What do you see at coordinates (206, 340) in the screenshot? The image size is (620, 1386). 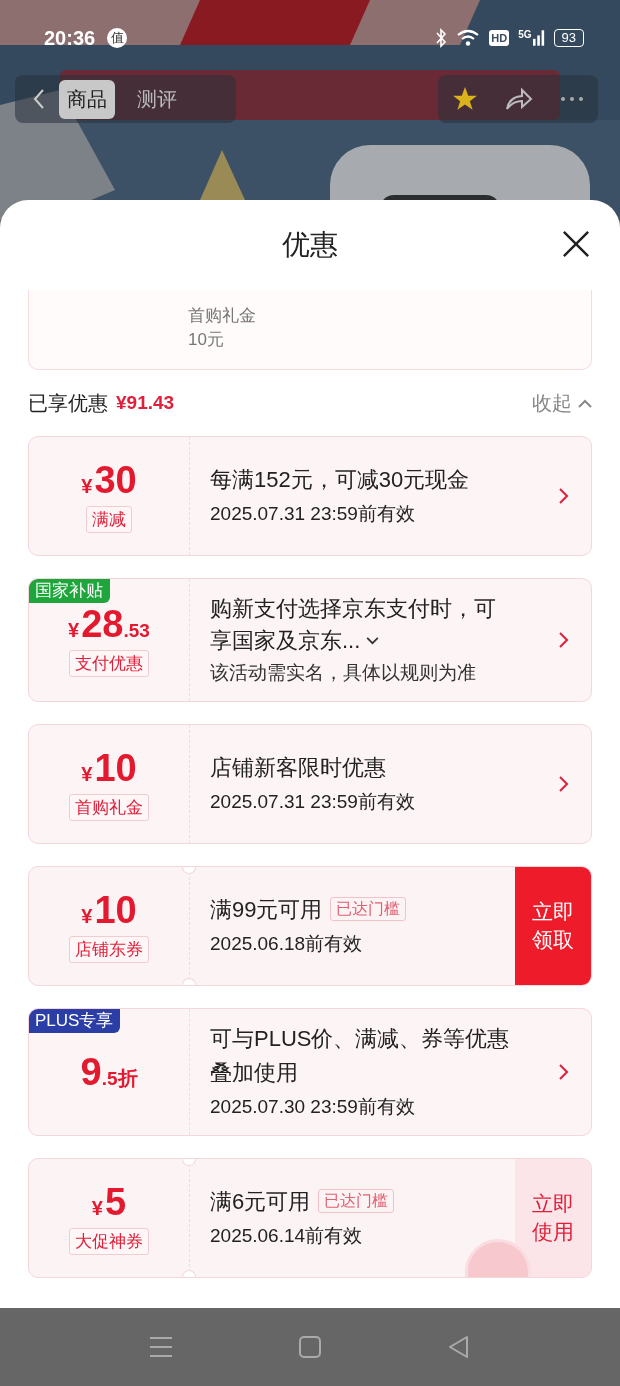 I see `gift-value: 10元` at bounding box center [206, 340].